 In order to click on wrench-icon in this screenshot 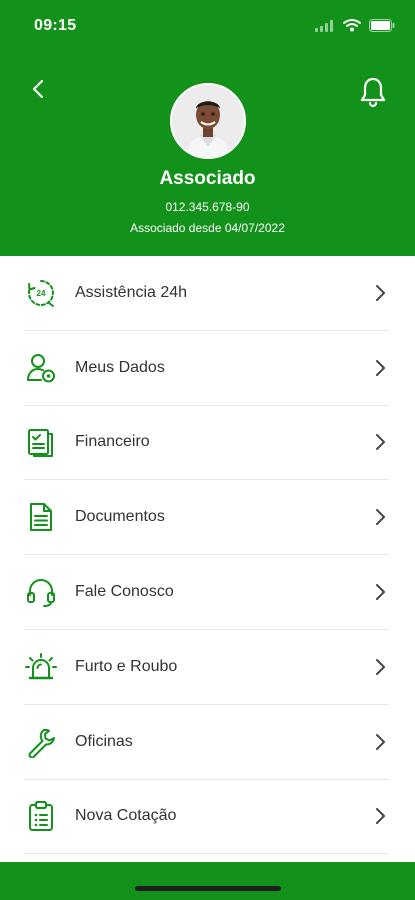, I will do `click(41, 742)`.